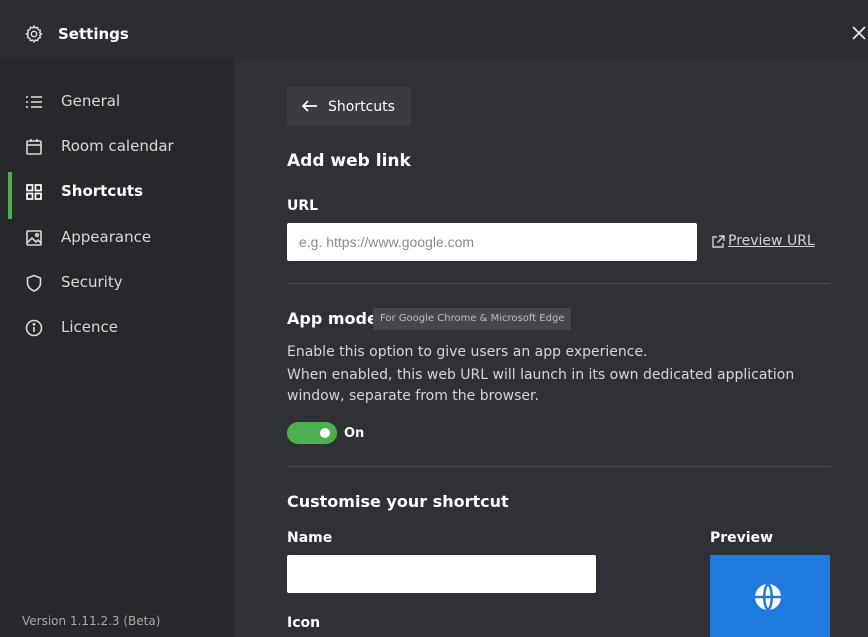 The width and height of the screenshot is (868, 637). I want to click on shortcut-preview-tile, so click(770, 596).